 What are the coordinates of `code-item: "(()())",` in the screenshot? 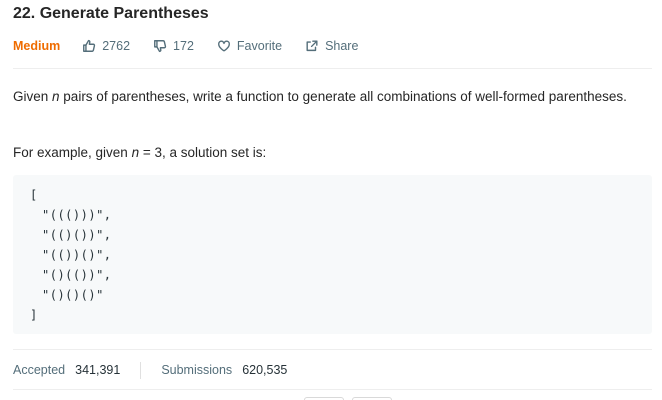 It's located at (77, 235).